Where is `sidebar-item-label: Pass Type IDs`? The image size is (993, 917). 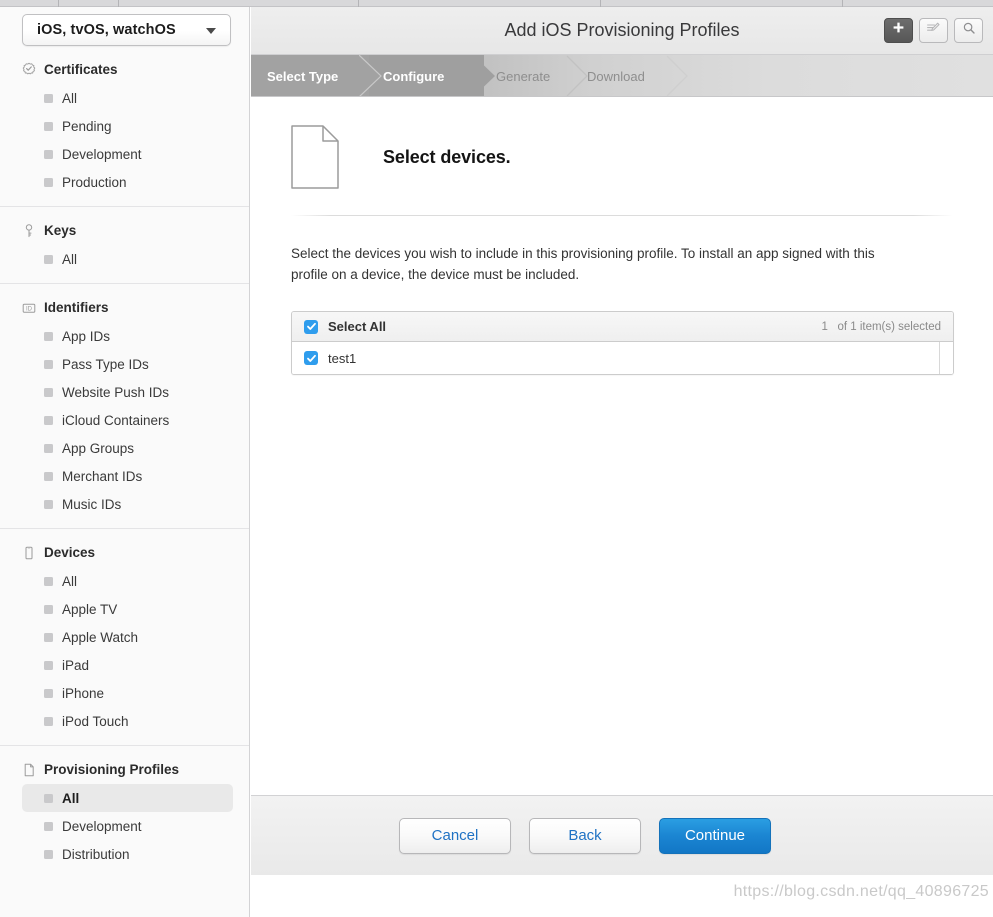
sidebar-item-label: Pass Type IDs is located at coordinates (105, 364).